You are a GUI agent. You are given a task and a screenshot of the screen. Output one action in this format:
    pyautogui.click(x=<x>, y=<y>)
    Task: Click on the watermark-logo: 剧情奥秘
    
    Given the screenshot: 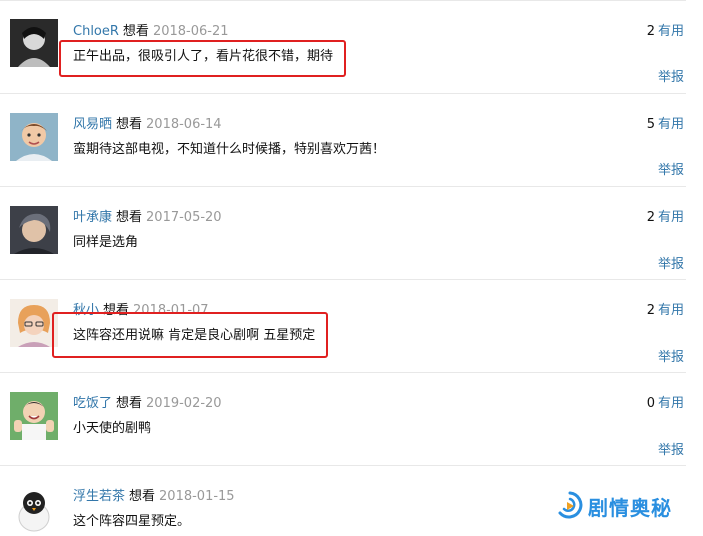 What is the action you would take?
    pyautogui.click(x=621, y=506)
    